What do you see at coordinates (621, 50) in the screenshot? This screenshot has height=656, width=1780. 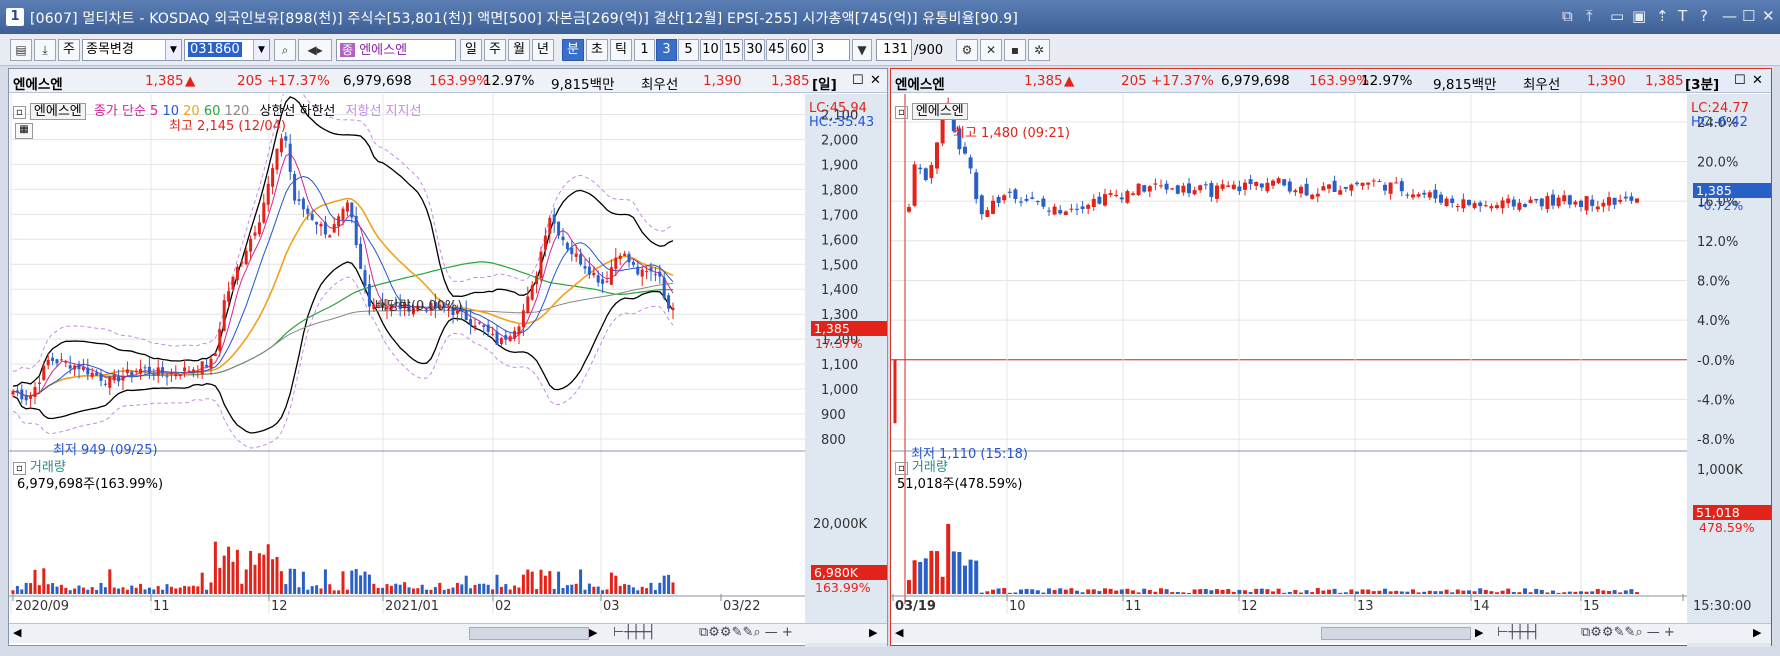 I see `period-button-6: 틱` at bounding box center [621, 50].